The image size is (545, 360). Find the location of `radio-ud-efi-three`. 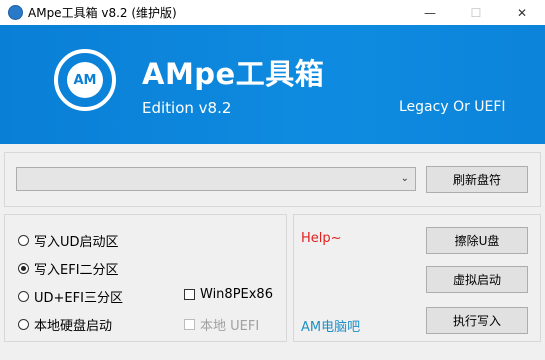

radio-ud-efi-three is located at coordinates (23, 296).